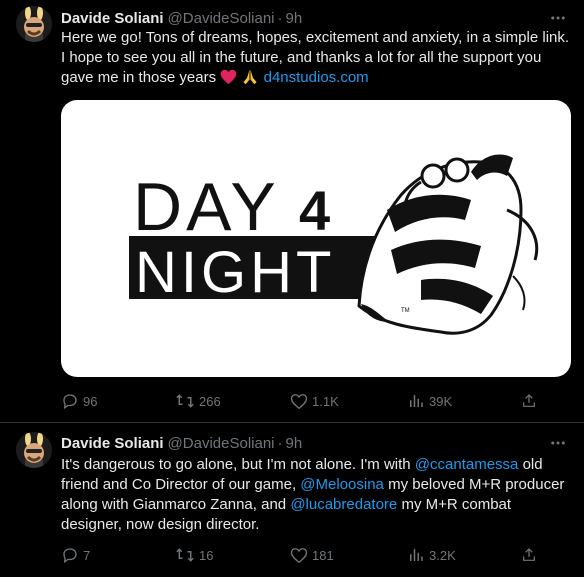 This screenshot has width=584, height=577. I want to click on logo-number: 4, so click(314, 210).